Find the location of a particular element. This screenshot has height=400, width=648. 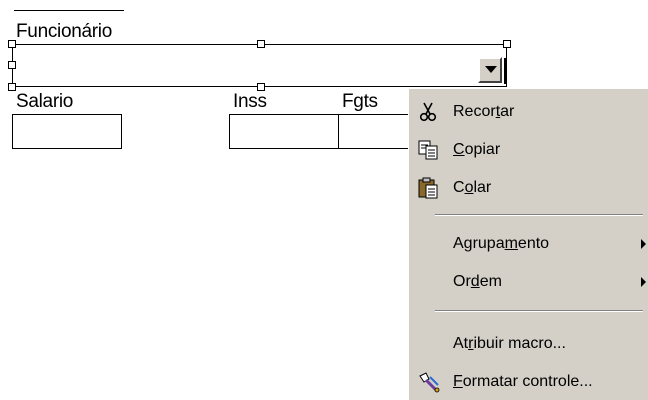

menu-item-label: Recortar is located at coordinates (484, 111).